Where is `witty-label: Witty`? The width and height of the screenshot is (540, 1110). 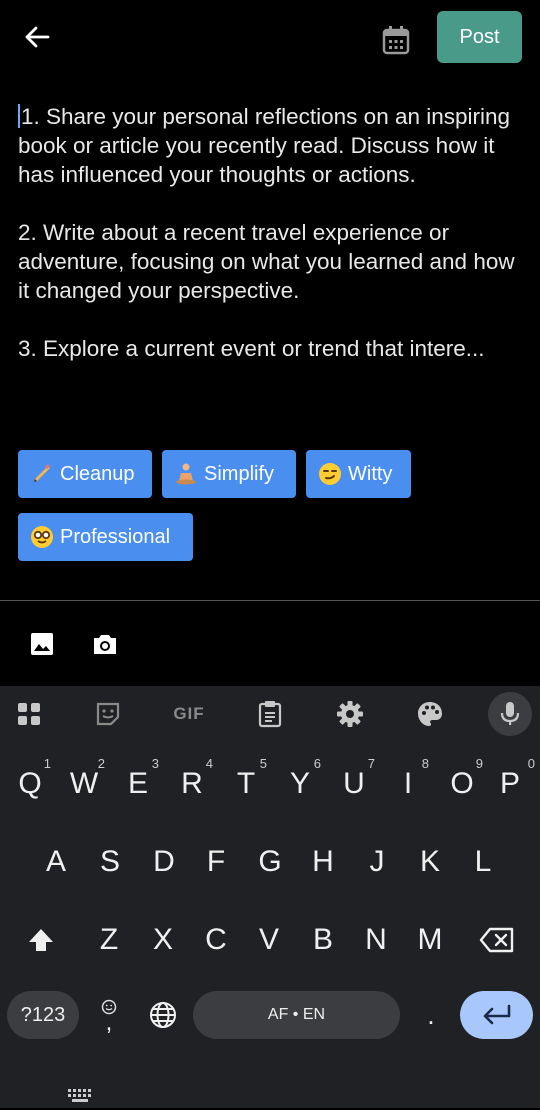 witty-label: Witty is located at coordinates (370, 473).